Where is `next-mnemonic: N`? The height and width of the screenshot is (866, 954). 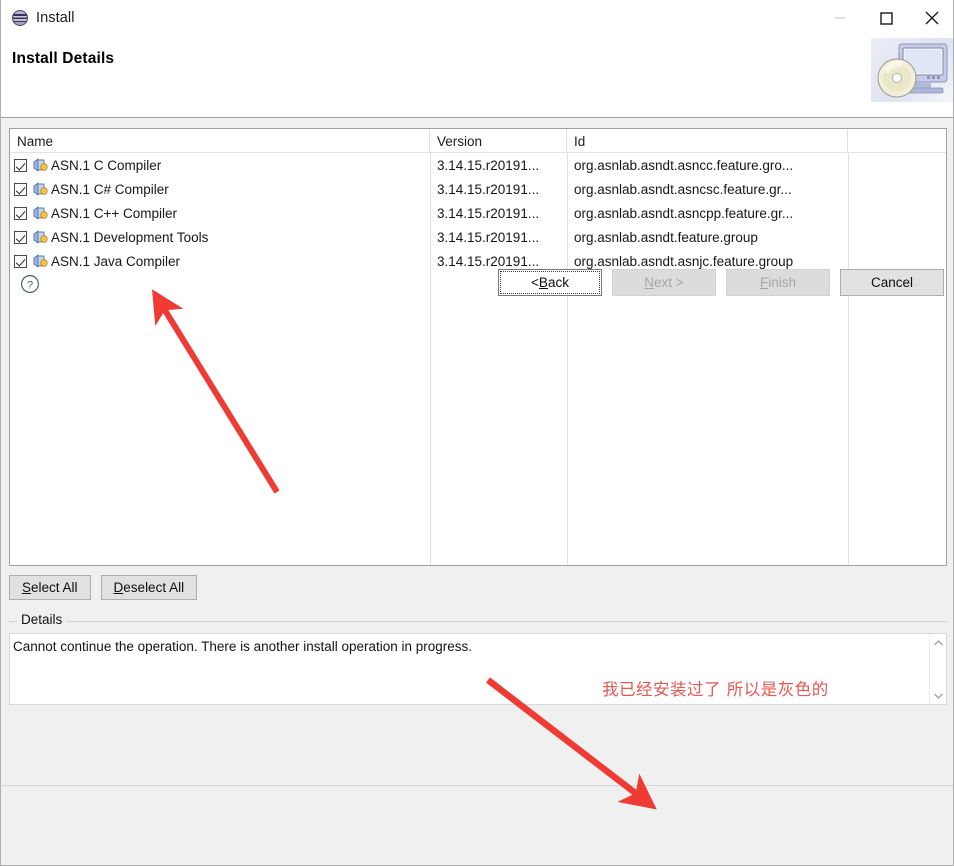 next-mnemonic: N is located at coordinates (649, 282).